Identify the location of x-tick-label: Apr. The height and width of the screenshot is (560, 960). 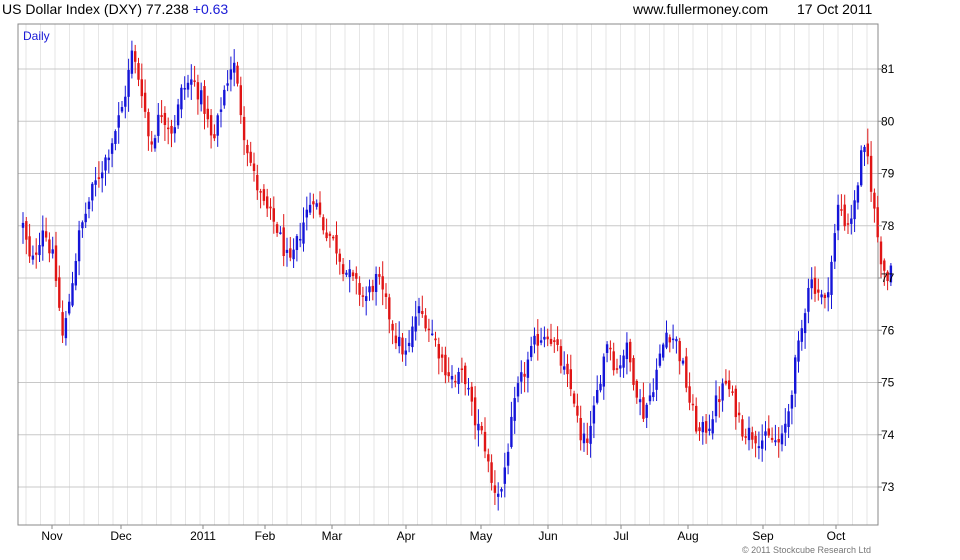
(406, 536).